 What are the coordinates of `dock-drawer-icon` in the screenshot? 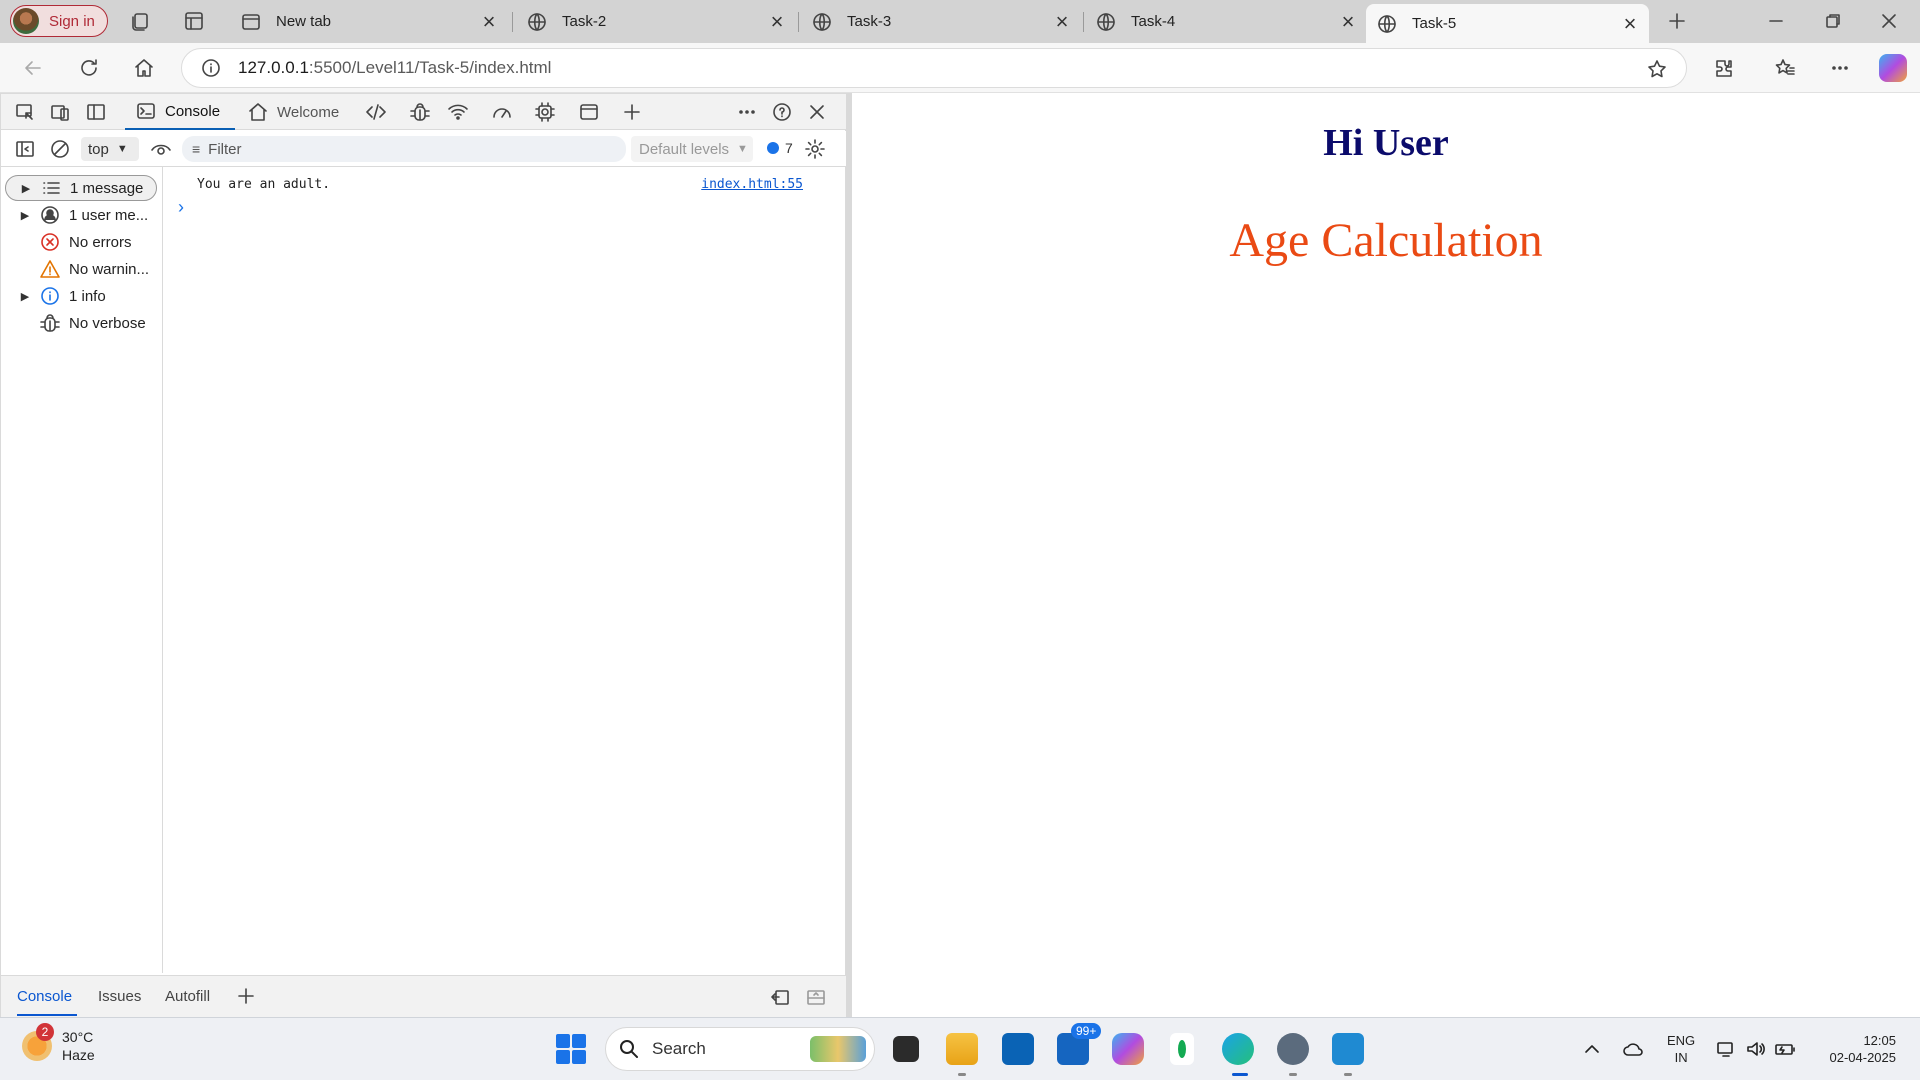 It's located at (780, 997).